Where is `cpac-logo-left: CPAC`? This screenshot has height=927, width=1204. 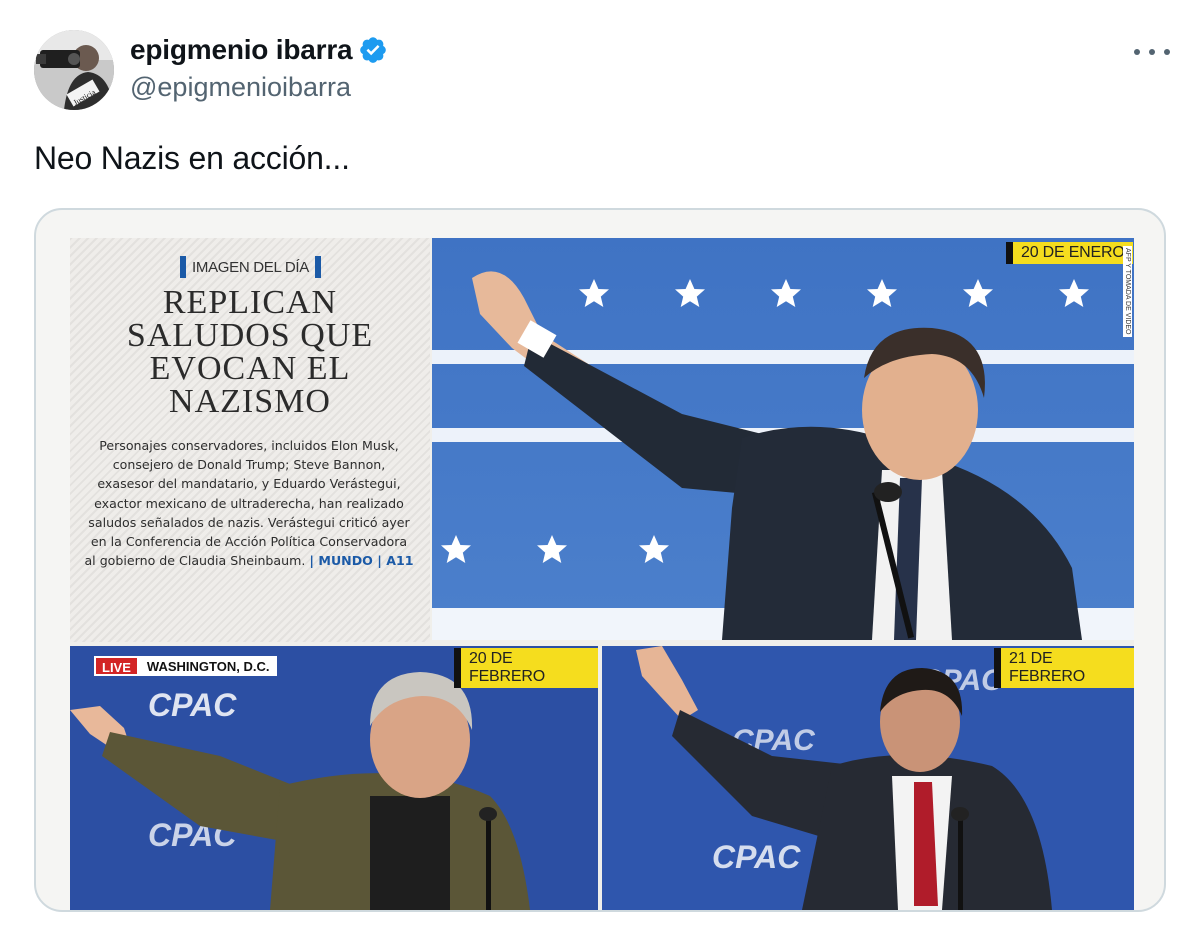
cpac-logo-left: CPAC is located at coordinates (192, 705).